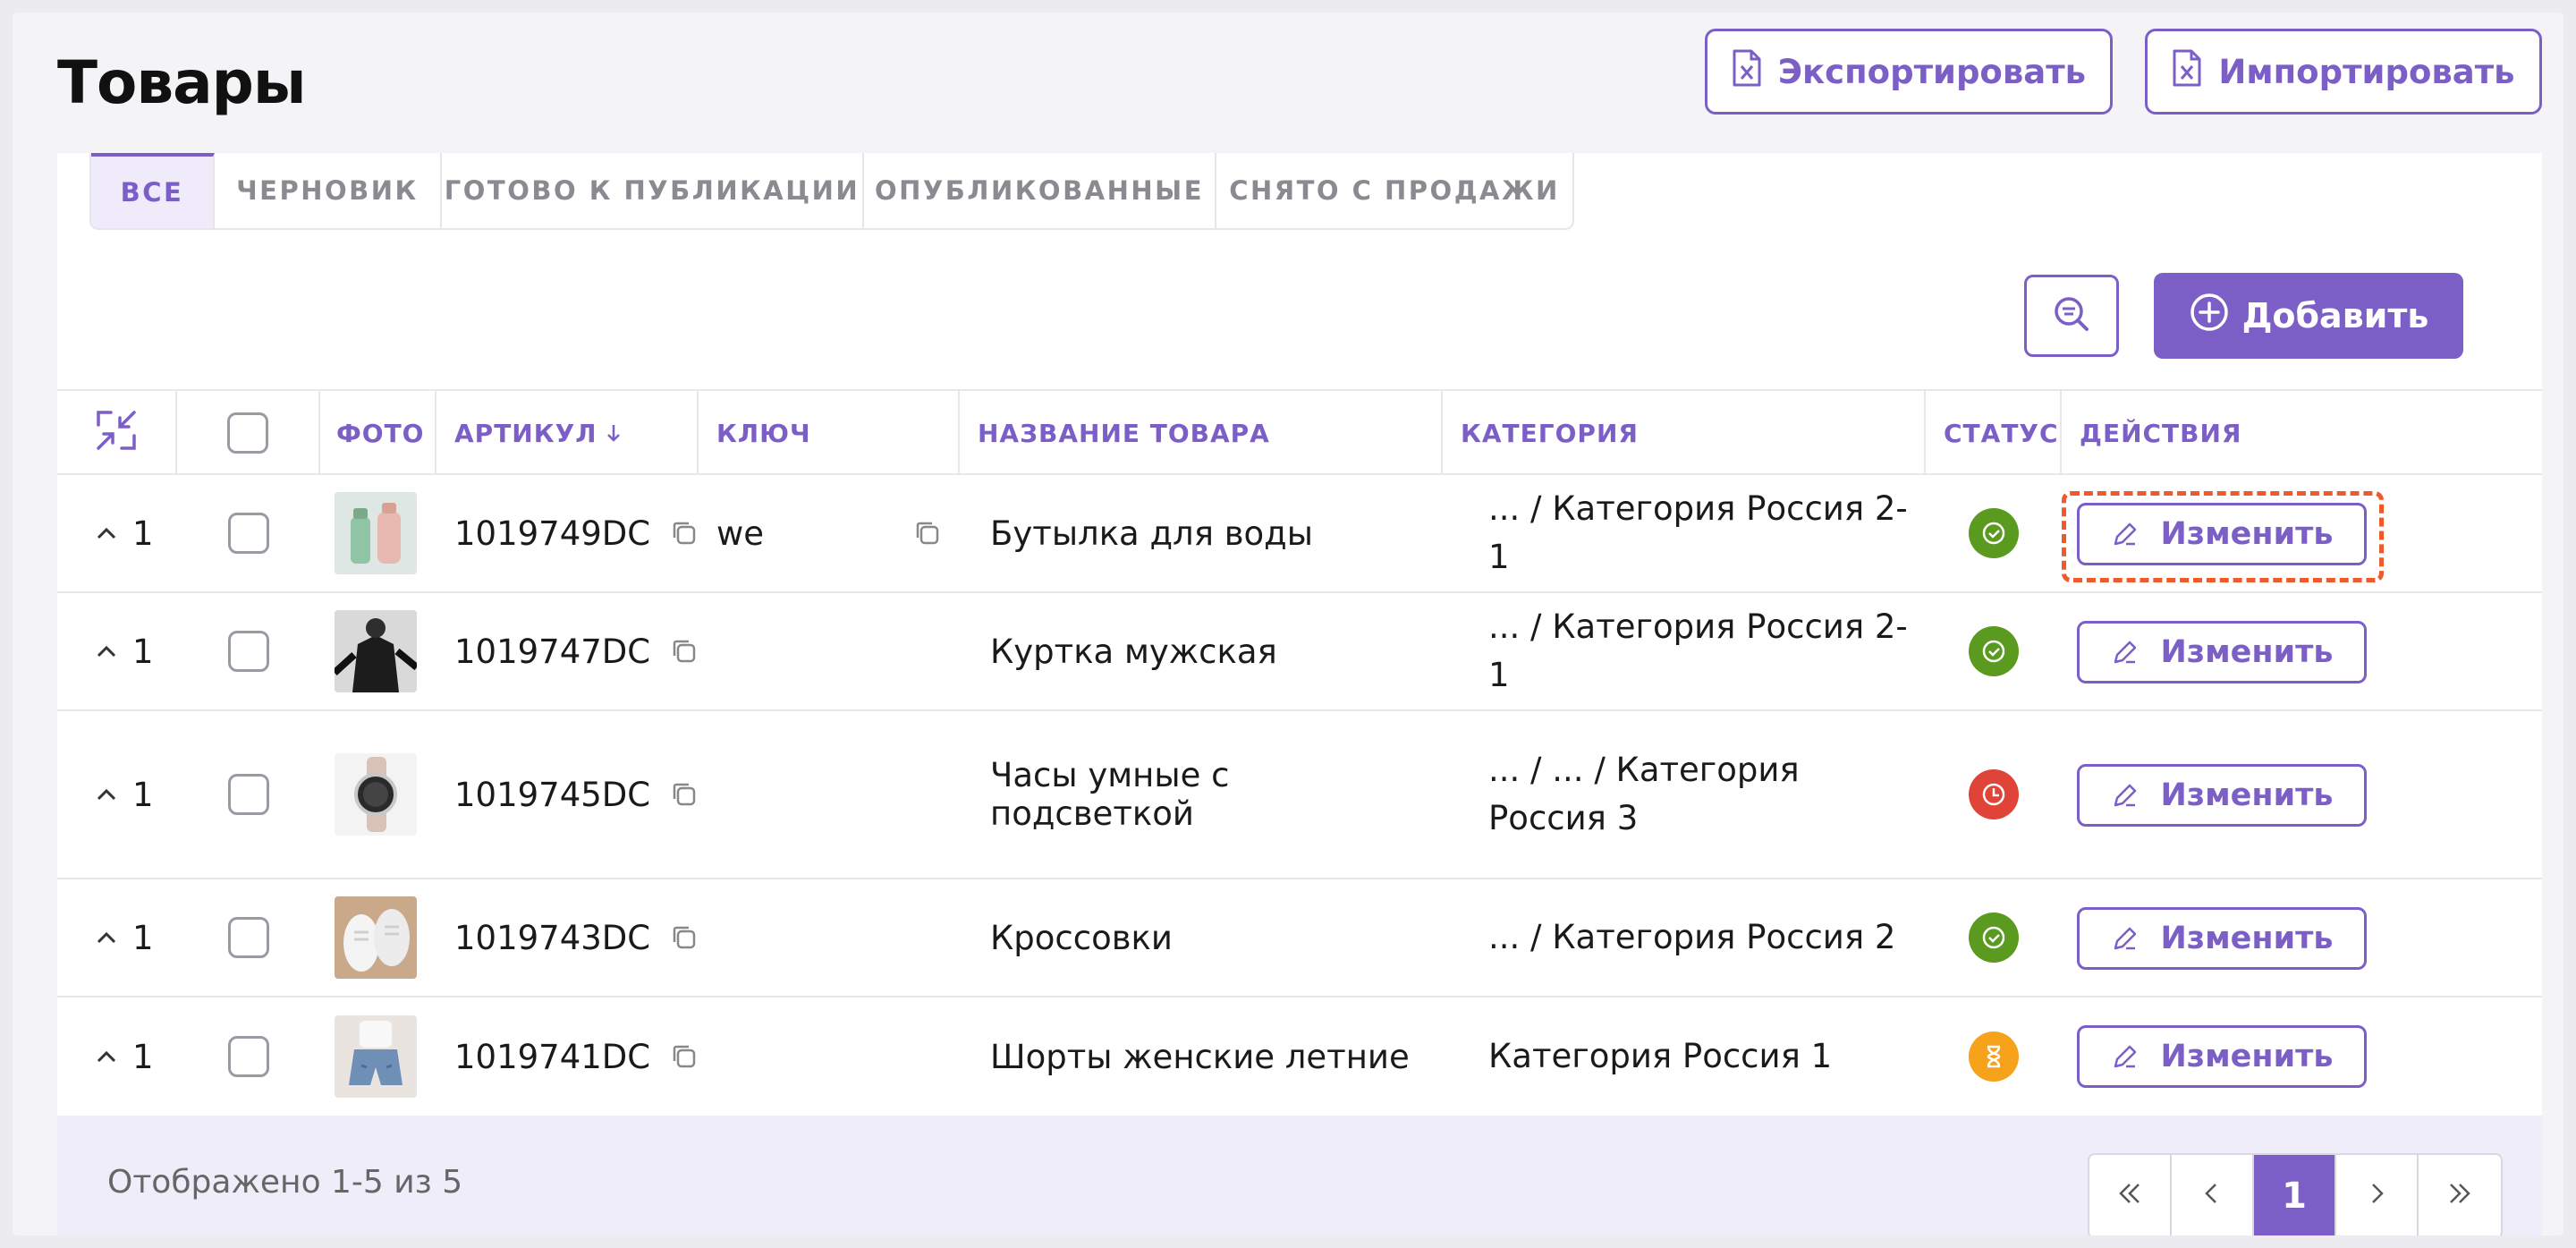 Image resolution: width=2576 pixels, height=1248 pixels. I want to click on article-value: 1019747DC, so click(552, 651).